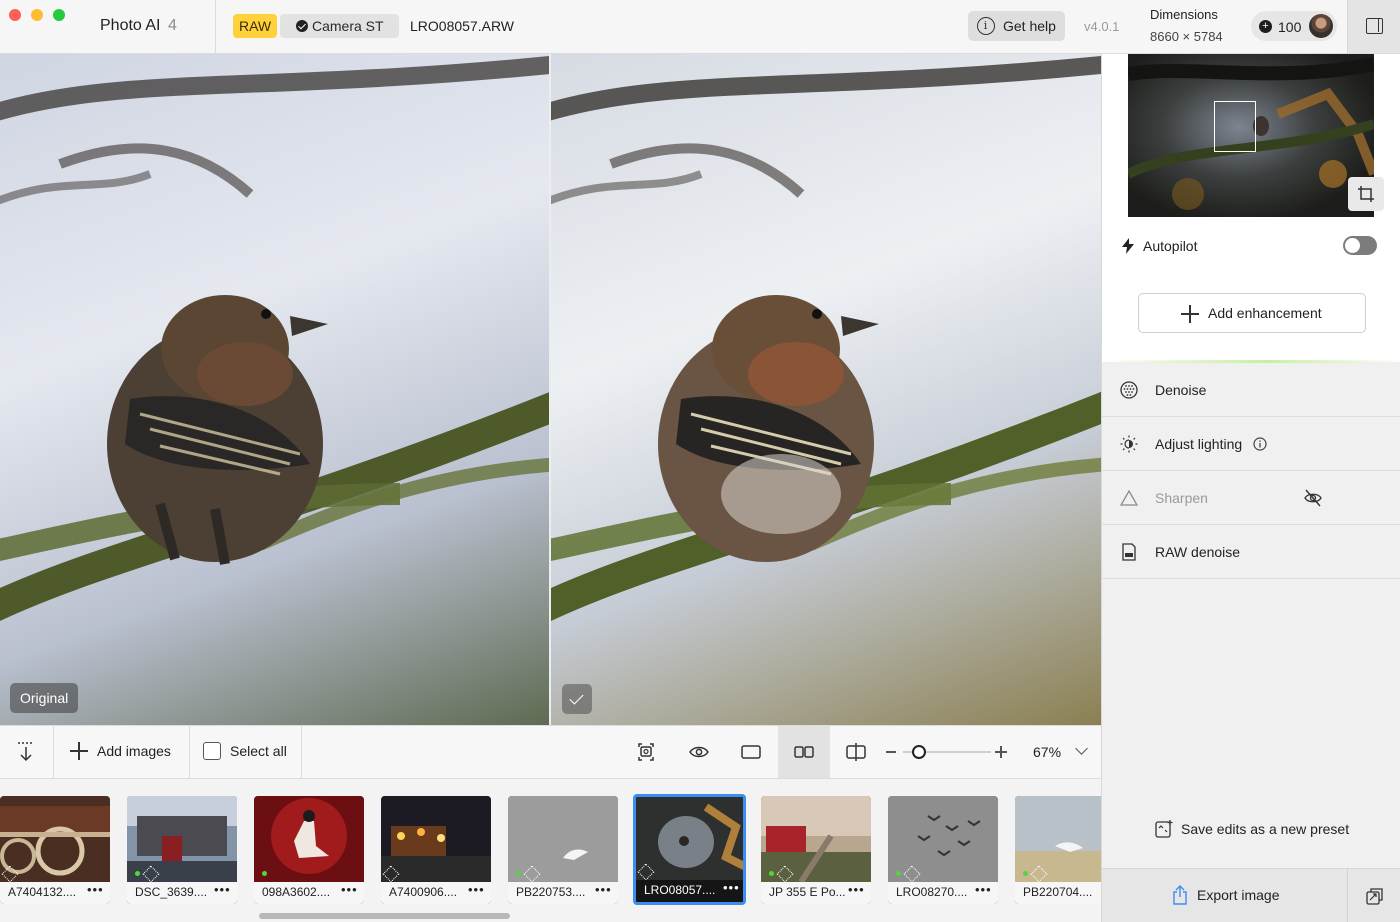  I want to click on credits-account-button: + 100, so click(1294, 26).